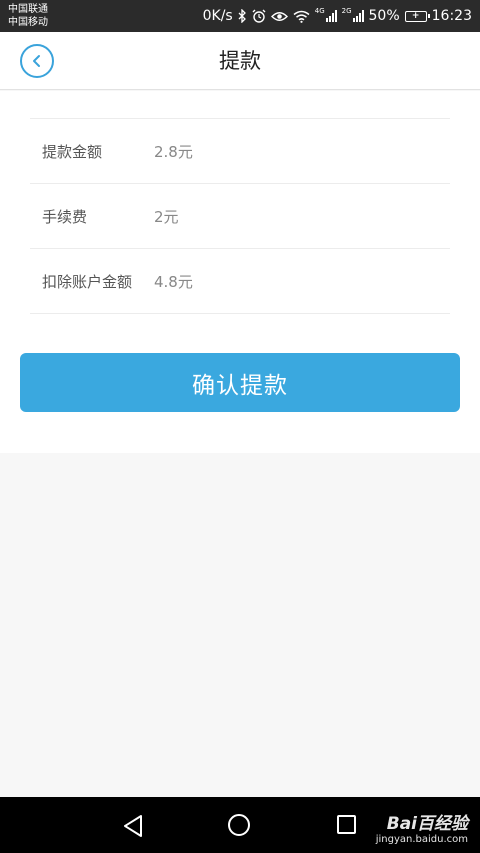  I want to click on page-title: 提款, so click(240, 61).